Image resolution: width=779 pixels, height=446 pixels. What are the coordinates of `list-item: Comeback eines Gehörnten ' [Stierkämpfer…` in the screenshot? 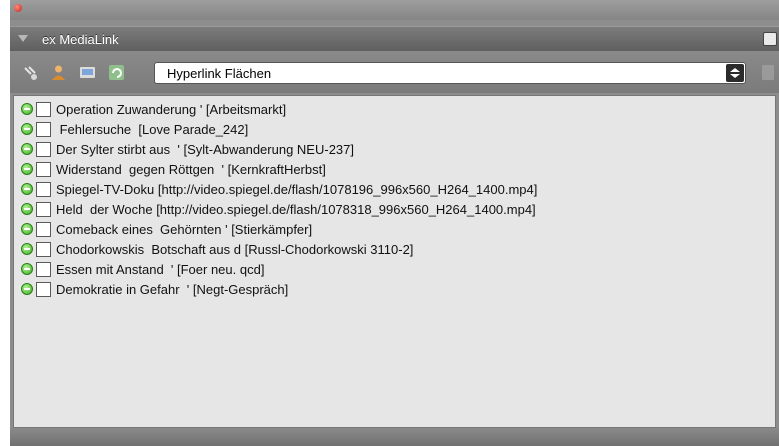 It's located at (166, 229).